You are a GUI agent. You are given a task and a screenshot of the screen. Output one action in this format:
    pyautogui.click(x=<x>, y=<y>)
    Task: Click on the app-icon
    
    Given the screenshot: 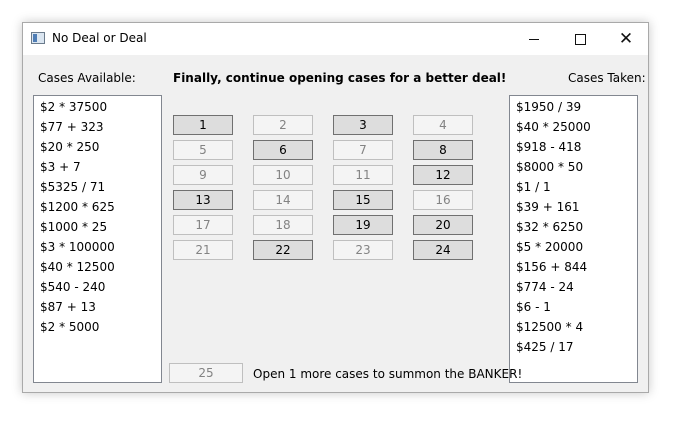 What is the action you would take?
    pyautogui.click(x=38, y=38)
    